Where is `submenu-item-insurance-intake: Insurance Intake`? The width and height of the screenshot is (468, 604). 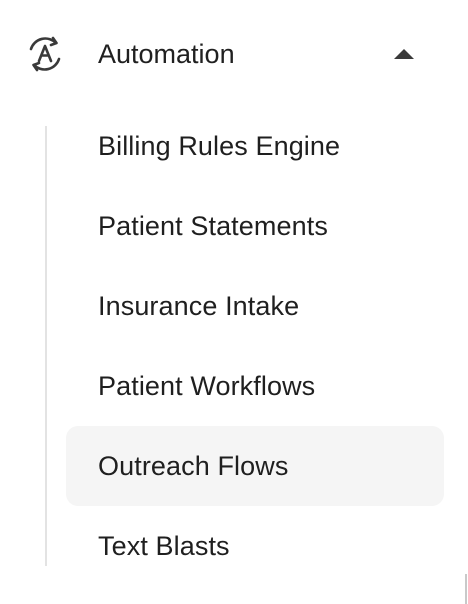 submenu-item-insurance-intake: Insurance Intake is located at coordinates (255, 306).